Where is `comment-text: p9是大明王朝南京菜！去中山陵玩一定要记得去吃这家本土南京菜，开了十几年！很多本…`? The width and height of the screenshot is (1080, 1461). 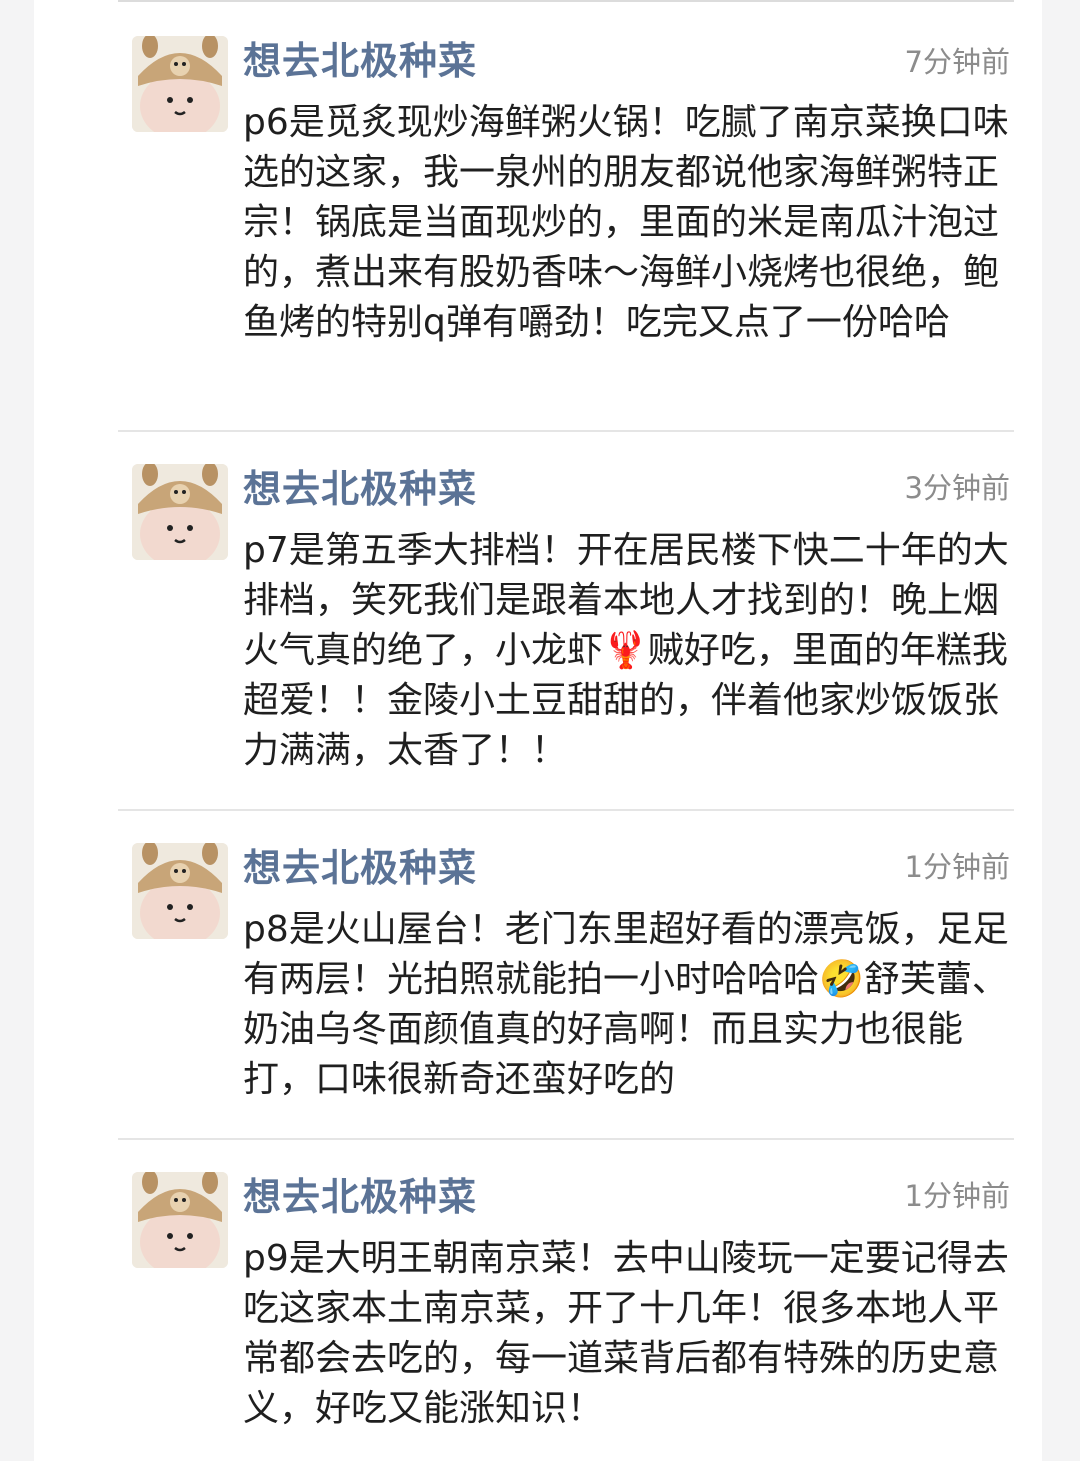 comment-text: p9是大明王朝南京菜！去中山陵玩一定要记得去吃这家本土南京菜，开了十几年！很多本… is located at coordinates (626, 1333).